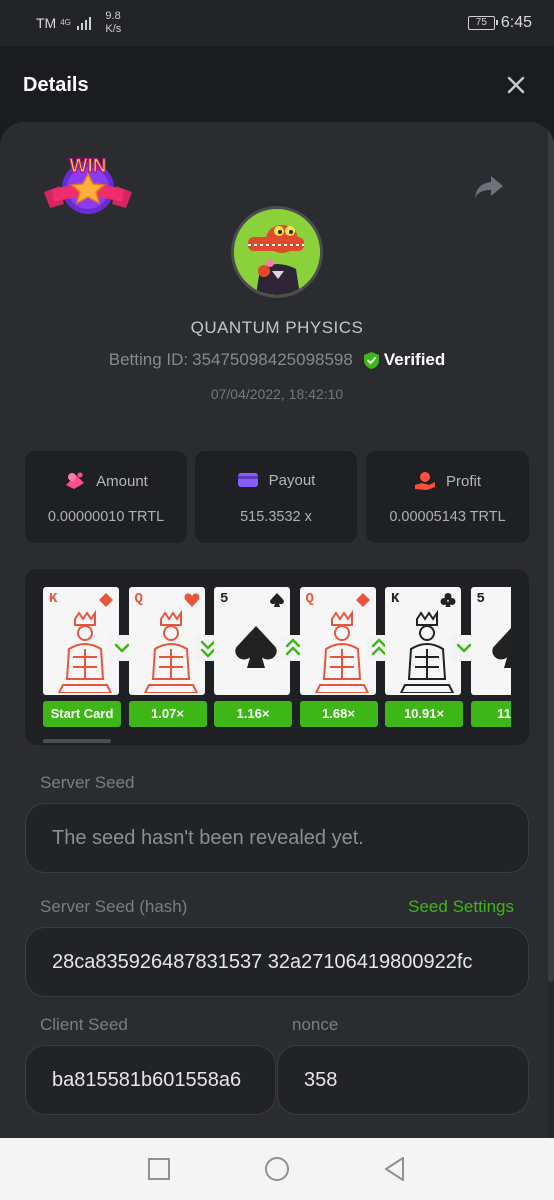 This screenshot has height=1200, width=554. Describe the element at coordinates (490, 714) in the screenshot. I see `multiplier-label: 11.8` at that location.